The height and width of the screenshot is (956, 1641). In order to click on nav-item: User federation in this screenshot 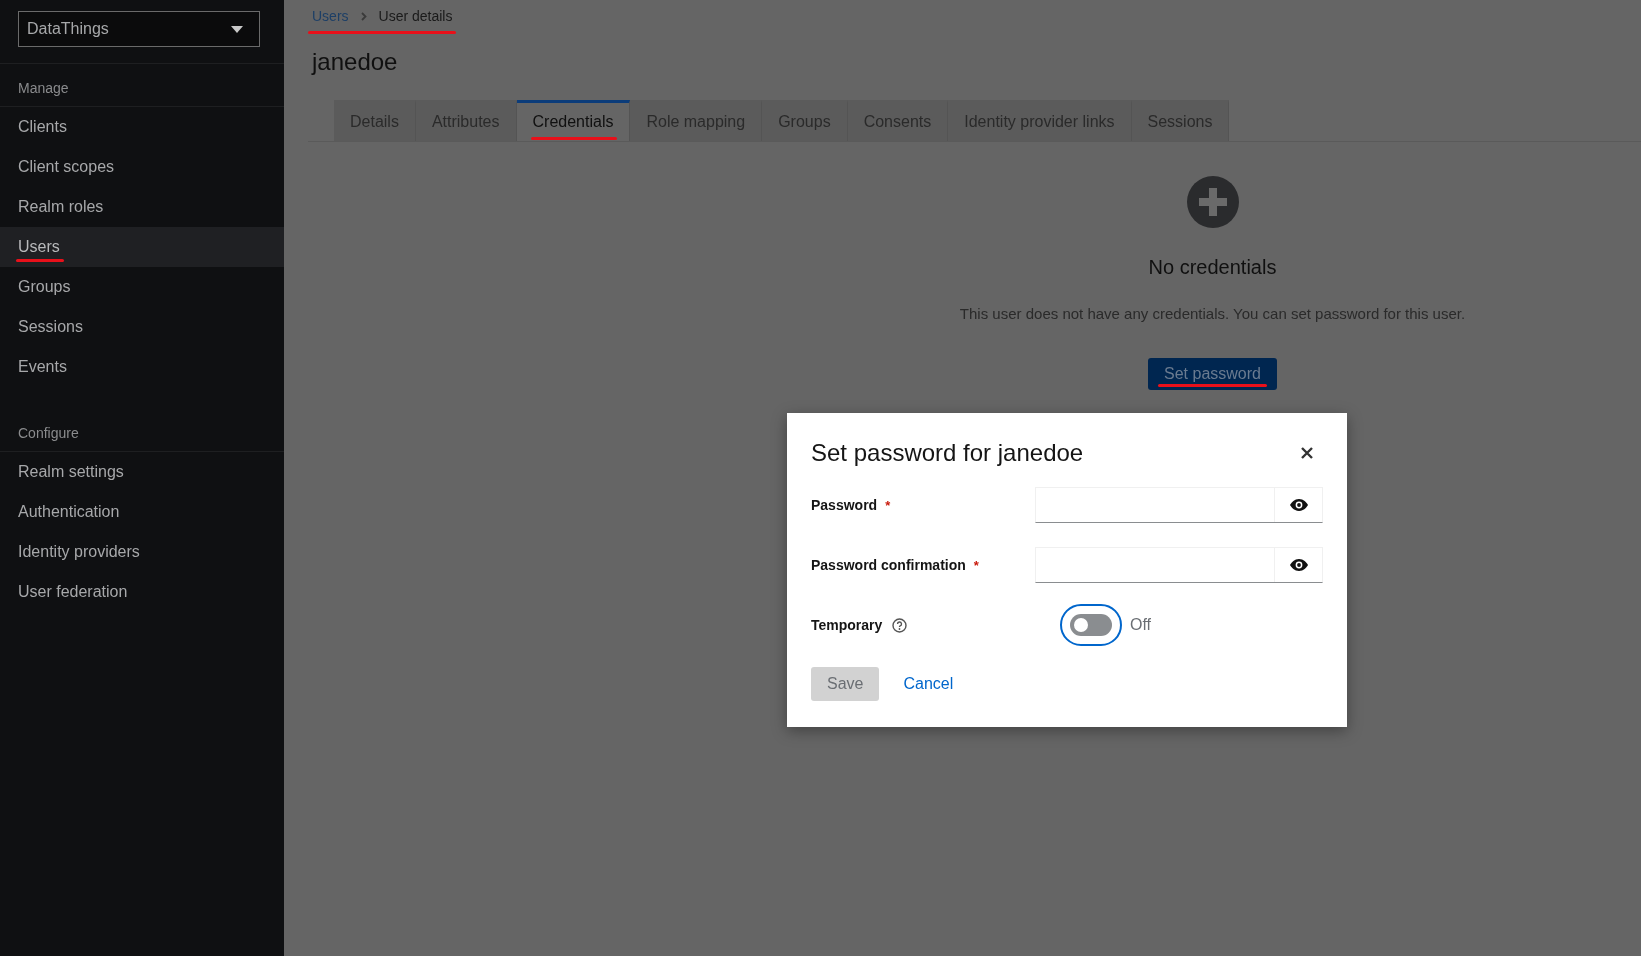, I will do `click(142, 592)`.